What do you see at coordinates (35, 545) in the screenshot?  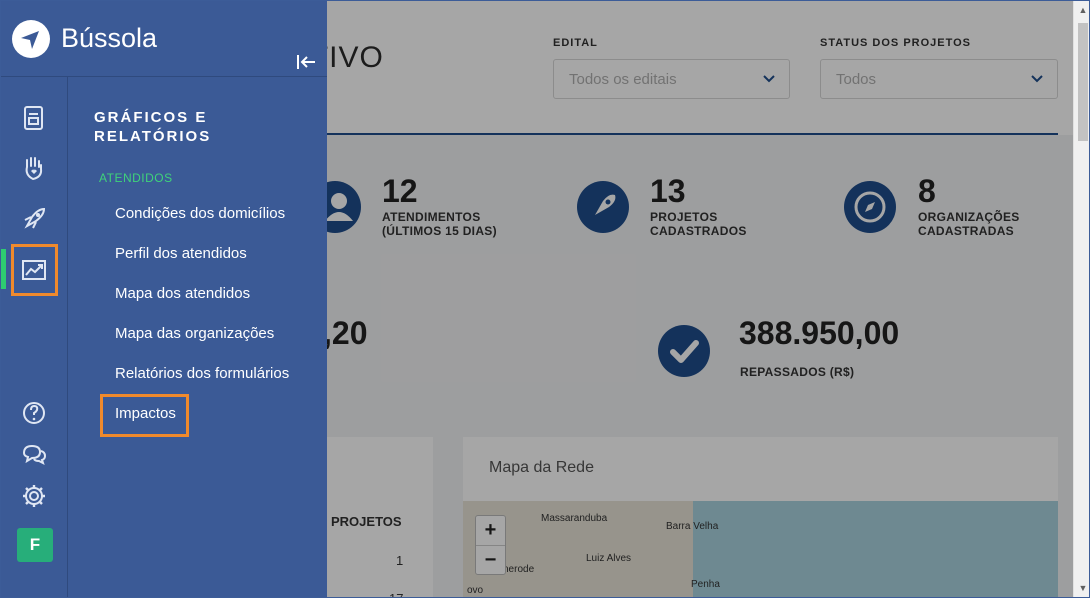 I see `avatar: F` at bounding box center [35, 545].